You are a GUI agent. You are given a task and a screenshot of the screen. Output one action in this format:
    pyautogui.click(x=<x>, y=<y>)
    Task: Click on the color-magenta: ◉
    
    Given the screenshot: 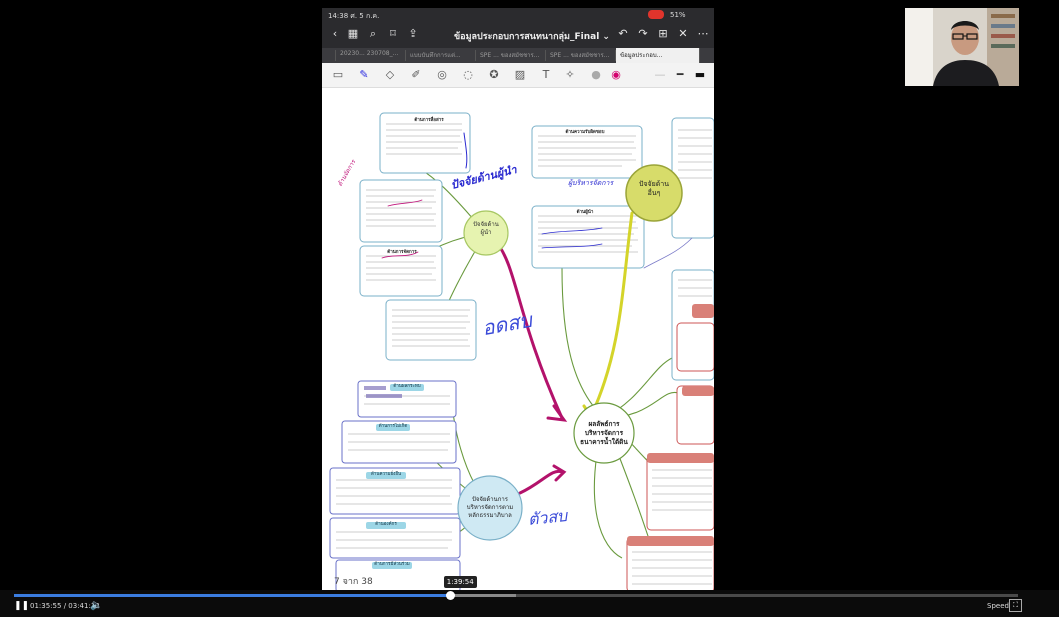 What is the action you would take?
    pyautogui.click(x=616, y=75)
    